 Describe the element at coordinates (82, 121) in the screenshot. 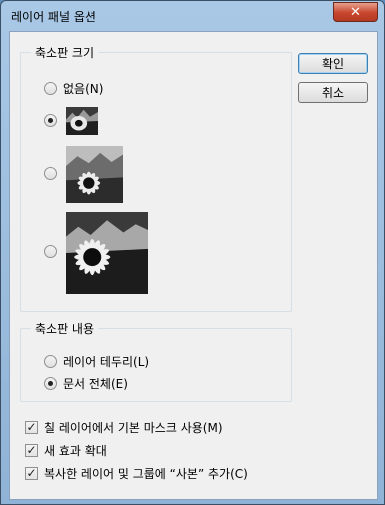

I see `thumbnail-small-image` at that location.